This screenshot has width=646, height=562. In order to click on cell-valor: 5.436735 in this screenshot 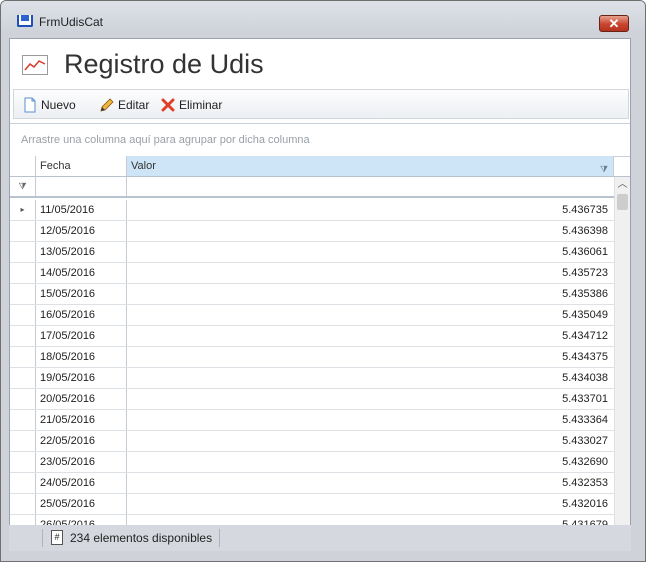, I will do `click(370, 210)`.